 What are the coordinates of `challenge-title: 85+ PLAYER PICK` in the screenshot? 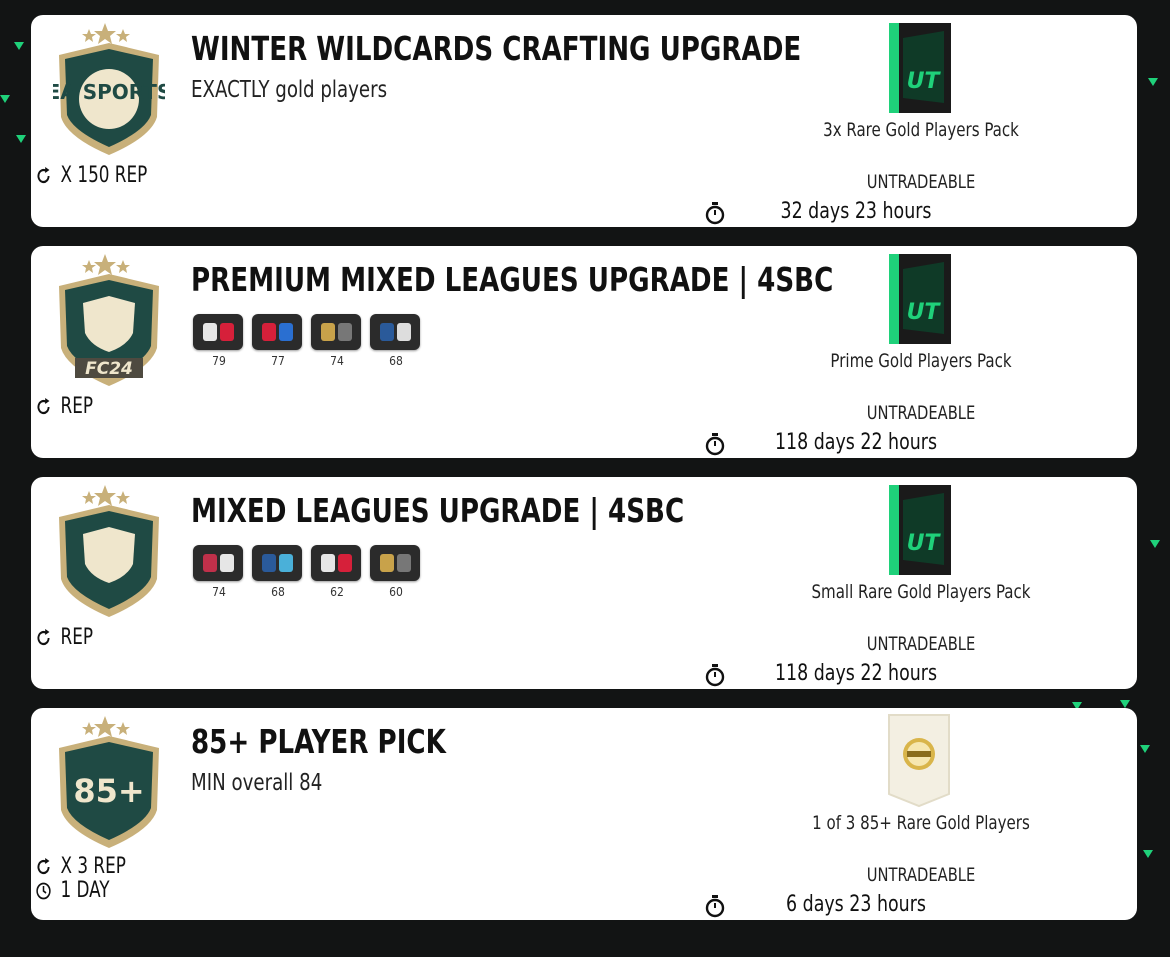 It's located at (318, 741).